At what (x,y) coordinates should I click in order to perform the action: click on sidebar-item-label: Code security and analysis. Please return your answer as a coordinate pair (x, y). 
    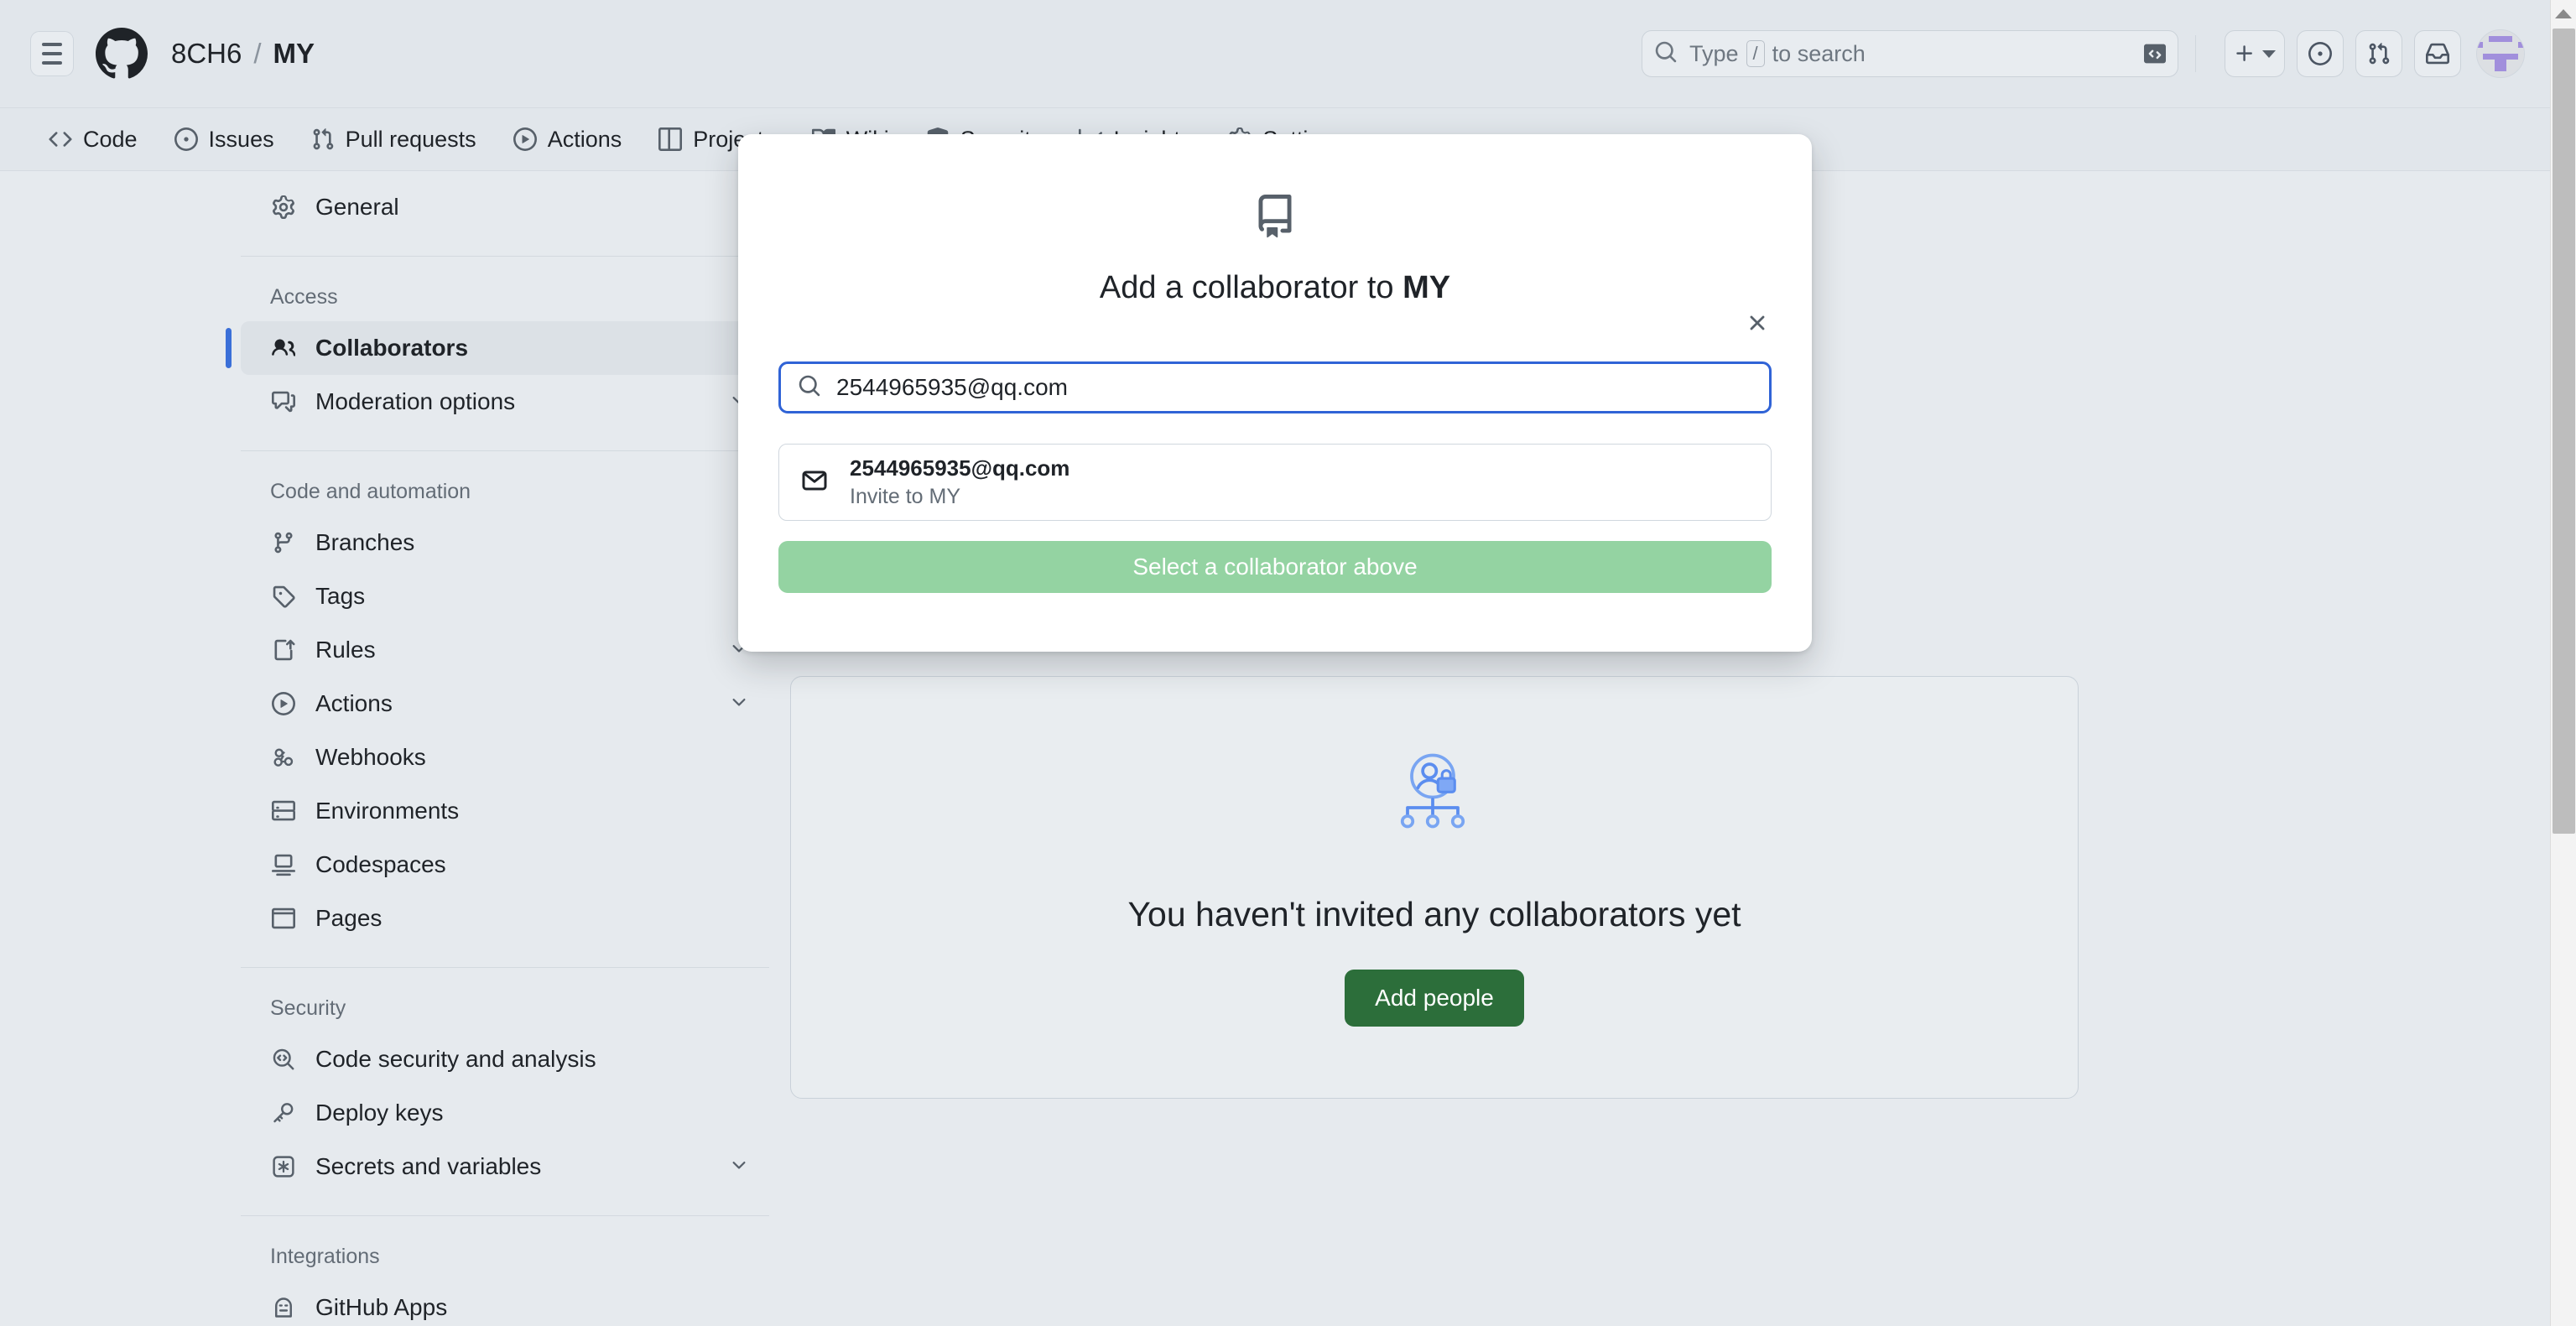
    Looking at the image, I should click on (456, 1059).